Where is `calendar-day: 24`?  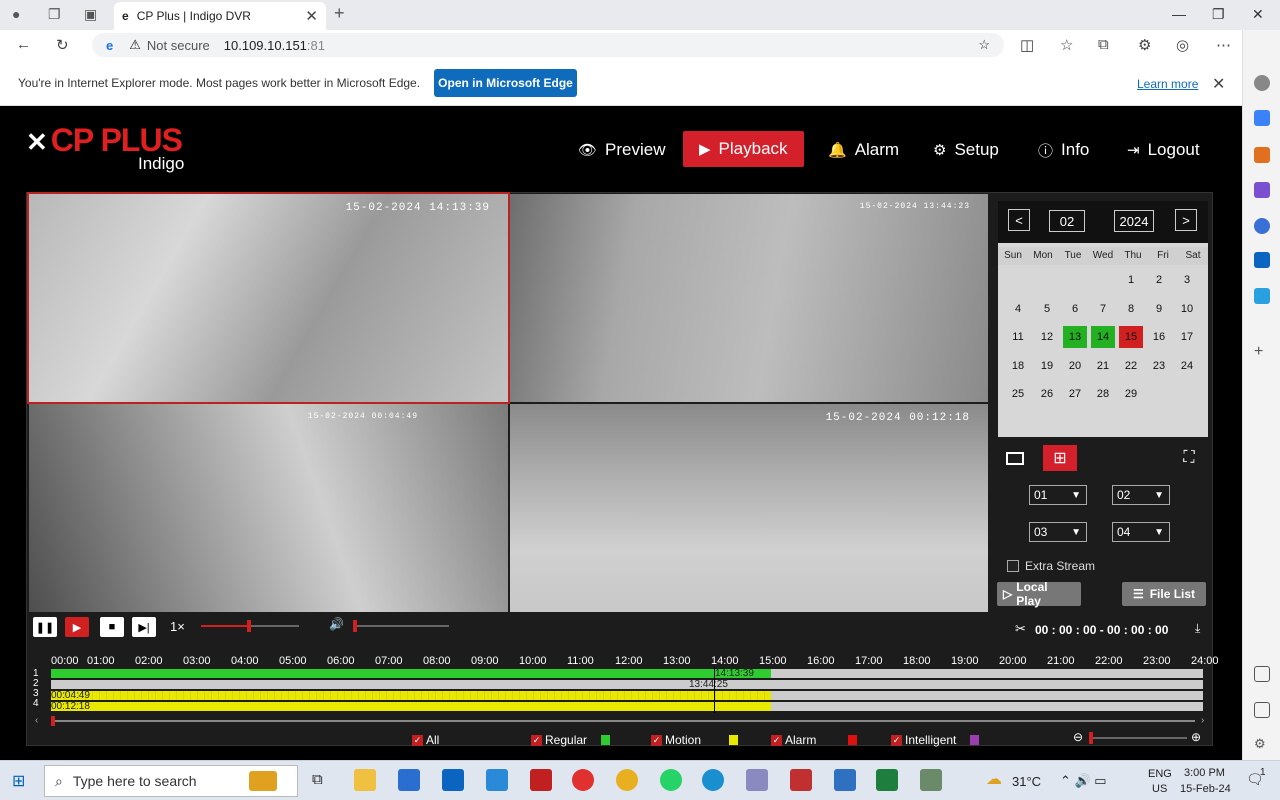
calendar-day: 24 is located at coordinates (1187, 366).